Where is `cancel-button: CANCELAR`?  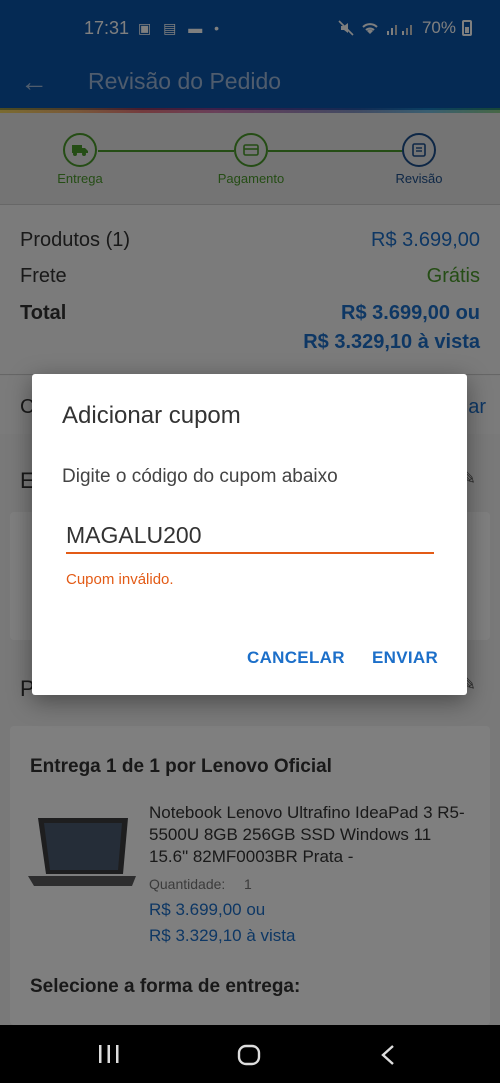
cancel-button: CANCELAR is located at coordinates (296, 658).